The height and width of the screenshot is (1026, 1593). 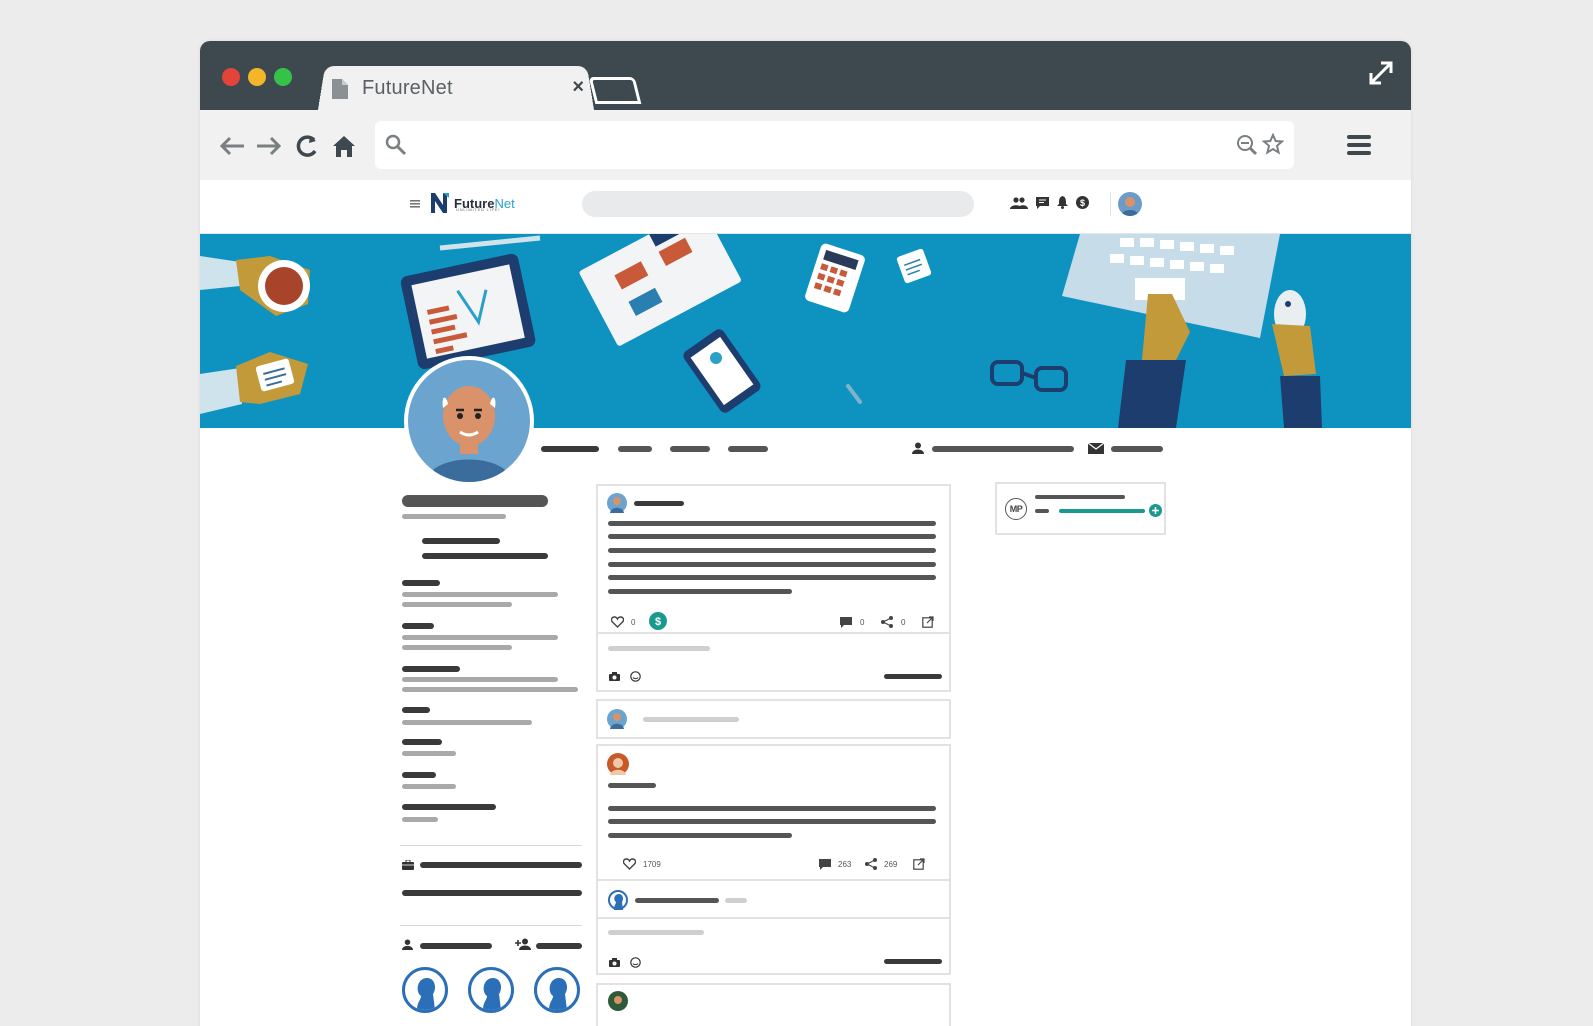 What do you see at coordinates (1247, 145) in the screenshot?
I see `zoom-out-icon` at bounding box center [1247, 145].